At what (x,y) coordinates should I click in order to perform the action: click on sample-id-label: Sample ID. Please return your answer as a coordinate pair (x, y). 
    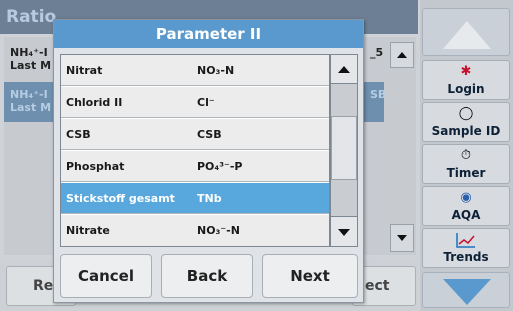
    Looking at the image, I should click on (466, 131).